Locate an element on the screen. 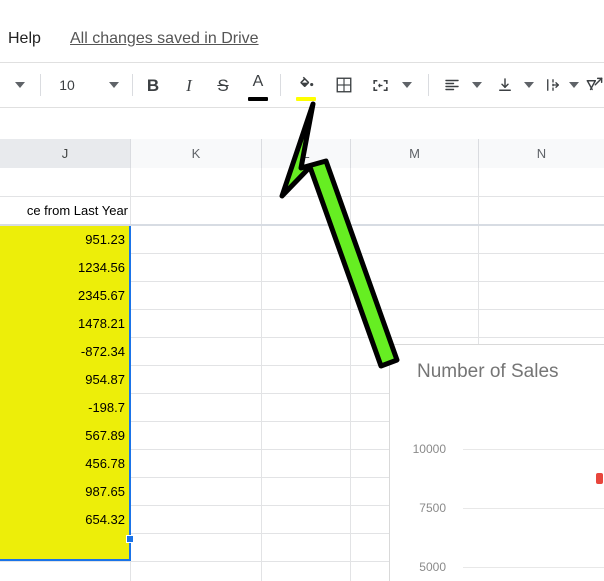 The height and width of the screenshot is (581, 604). column-j-header-cell: ce from Last Year is located at coordinates (65, 210).